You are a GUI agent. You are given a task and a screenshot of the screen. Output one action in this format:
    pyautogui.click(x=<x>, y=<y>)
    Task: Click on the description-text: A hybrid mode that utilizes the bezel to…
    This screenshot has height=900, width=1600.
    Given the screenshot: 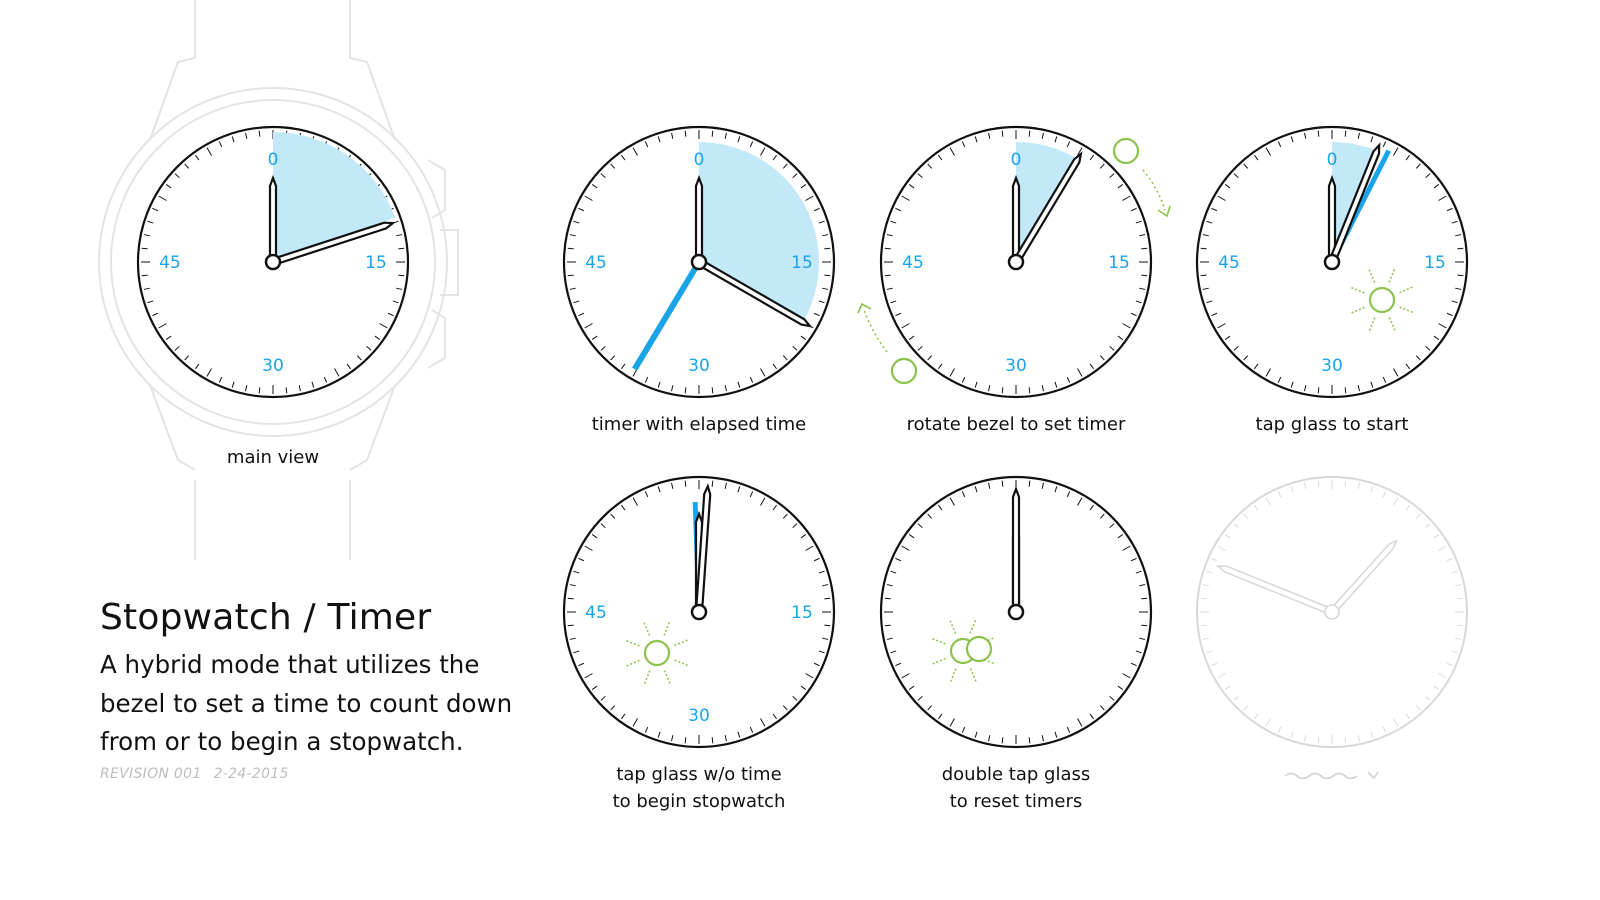 What is the action you would take?
    pyautogui.click(x=306, y=703)
    